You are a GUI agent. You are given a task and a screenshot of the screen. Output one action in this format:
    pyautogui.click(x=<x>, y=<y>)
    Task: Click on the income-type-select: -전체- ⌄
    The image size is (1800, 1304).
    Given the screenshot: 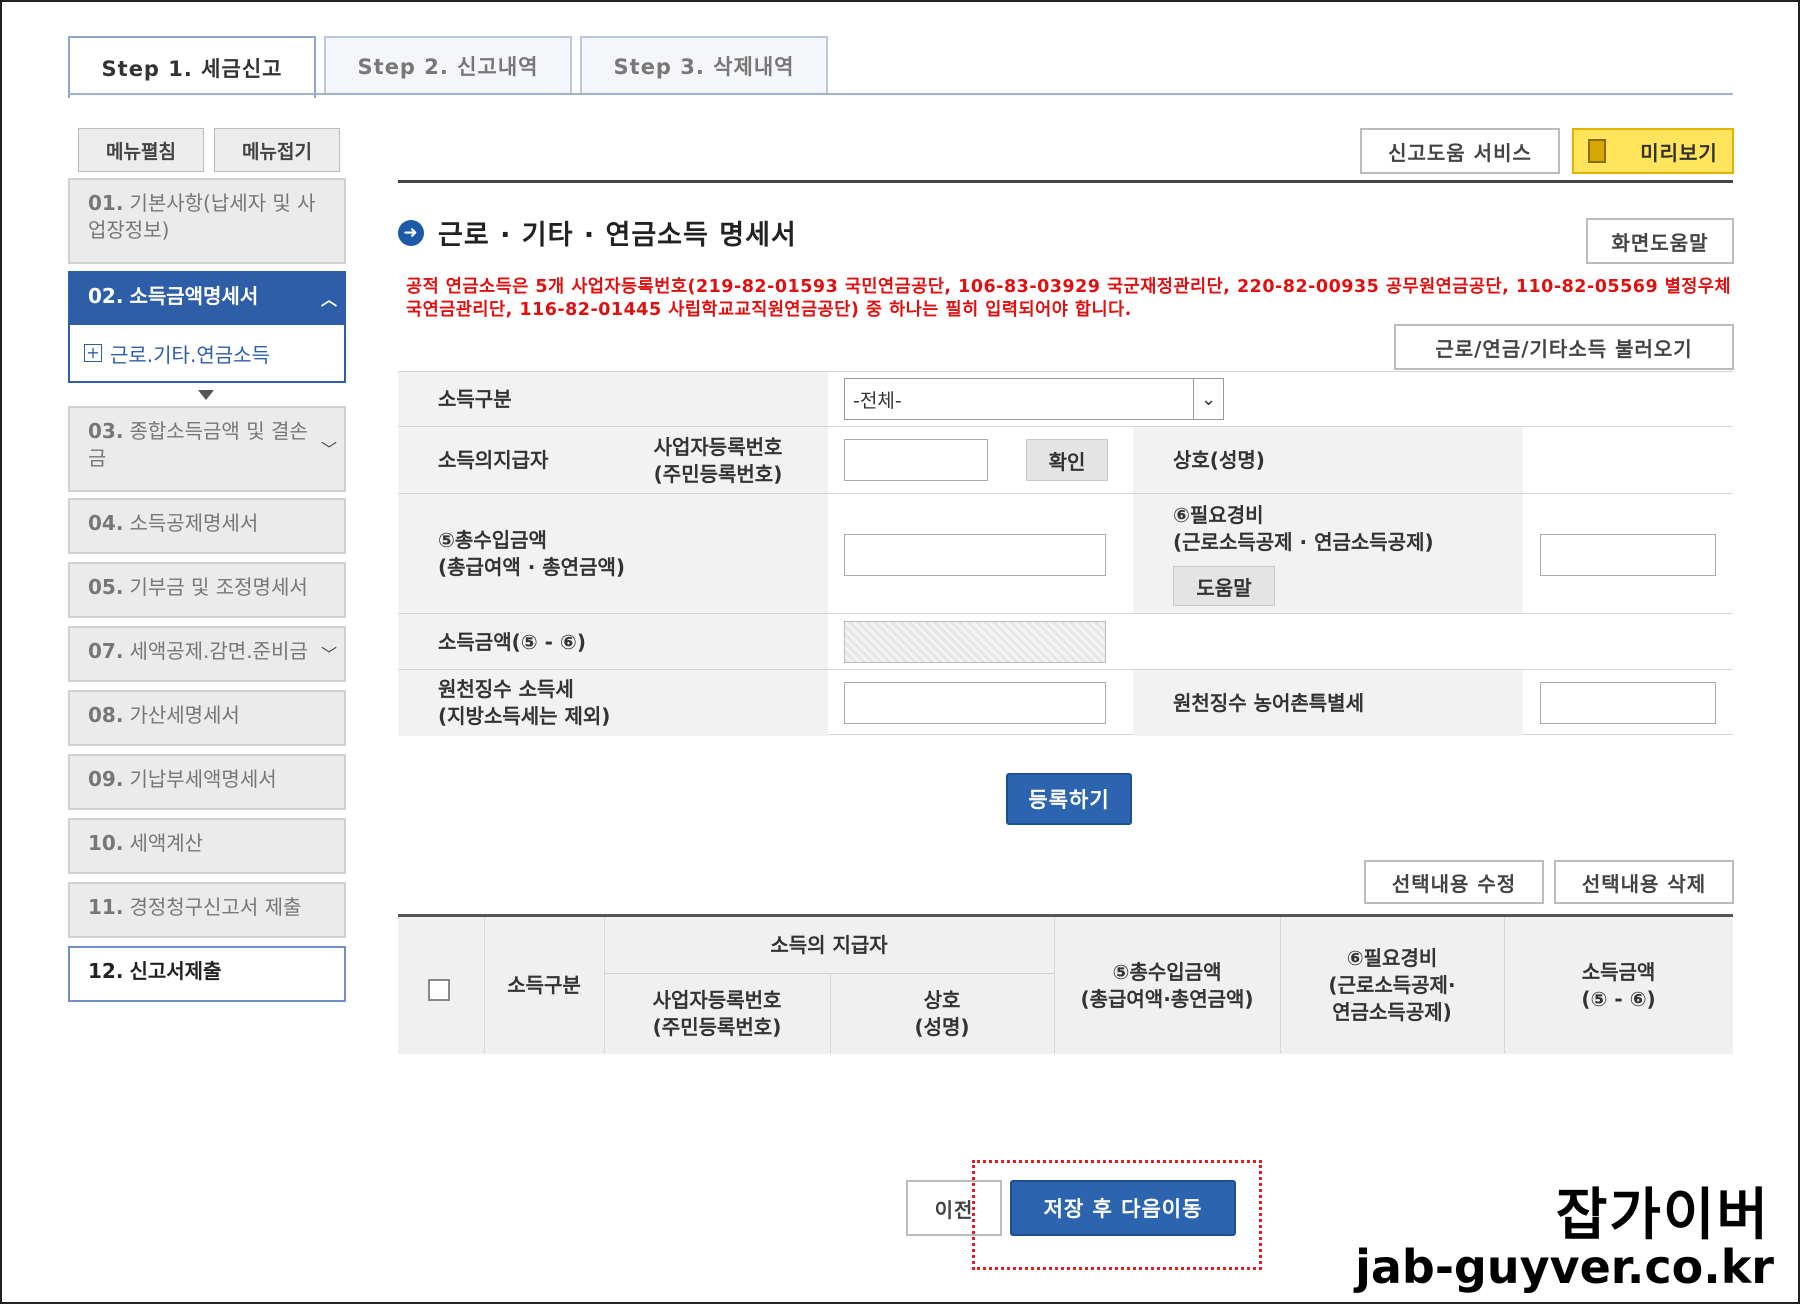 What is the action you would take?
    pyautogui.click(x=1034, y=399)
    